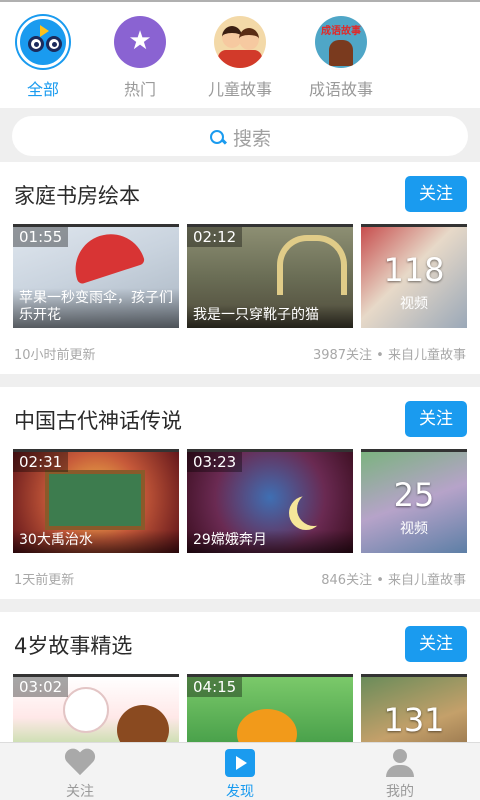  I want to click on video-thumbnail: 01:55 苹果一秒变雨伞，孩子们乐开花, so click(96, 276).